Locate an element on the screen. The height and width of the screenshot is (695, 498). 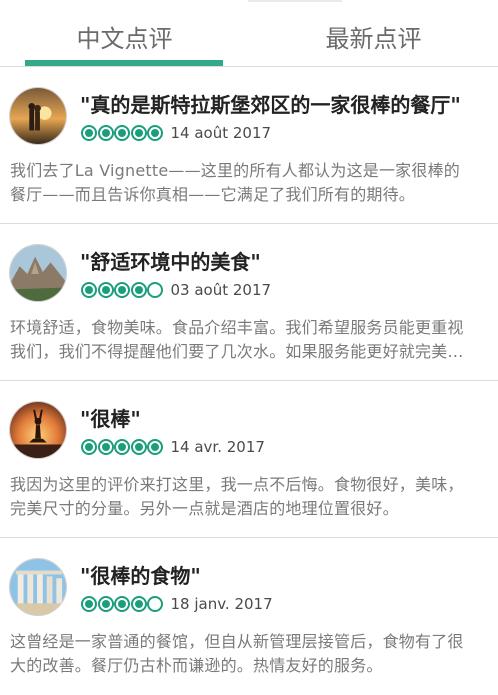
columns-ruins-photo-icon is located at coordinates (38, 587).